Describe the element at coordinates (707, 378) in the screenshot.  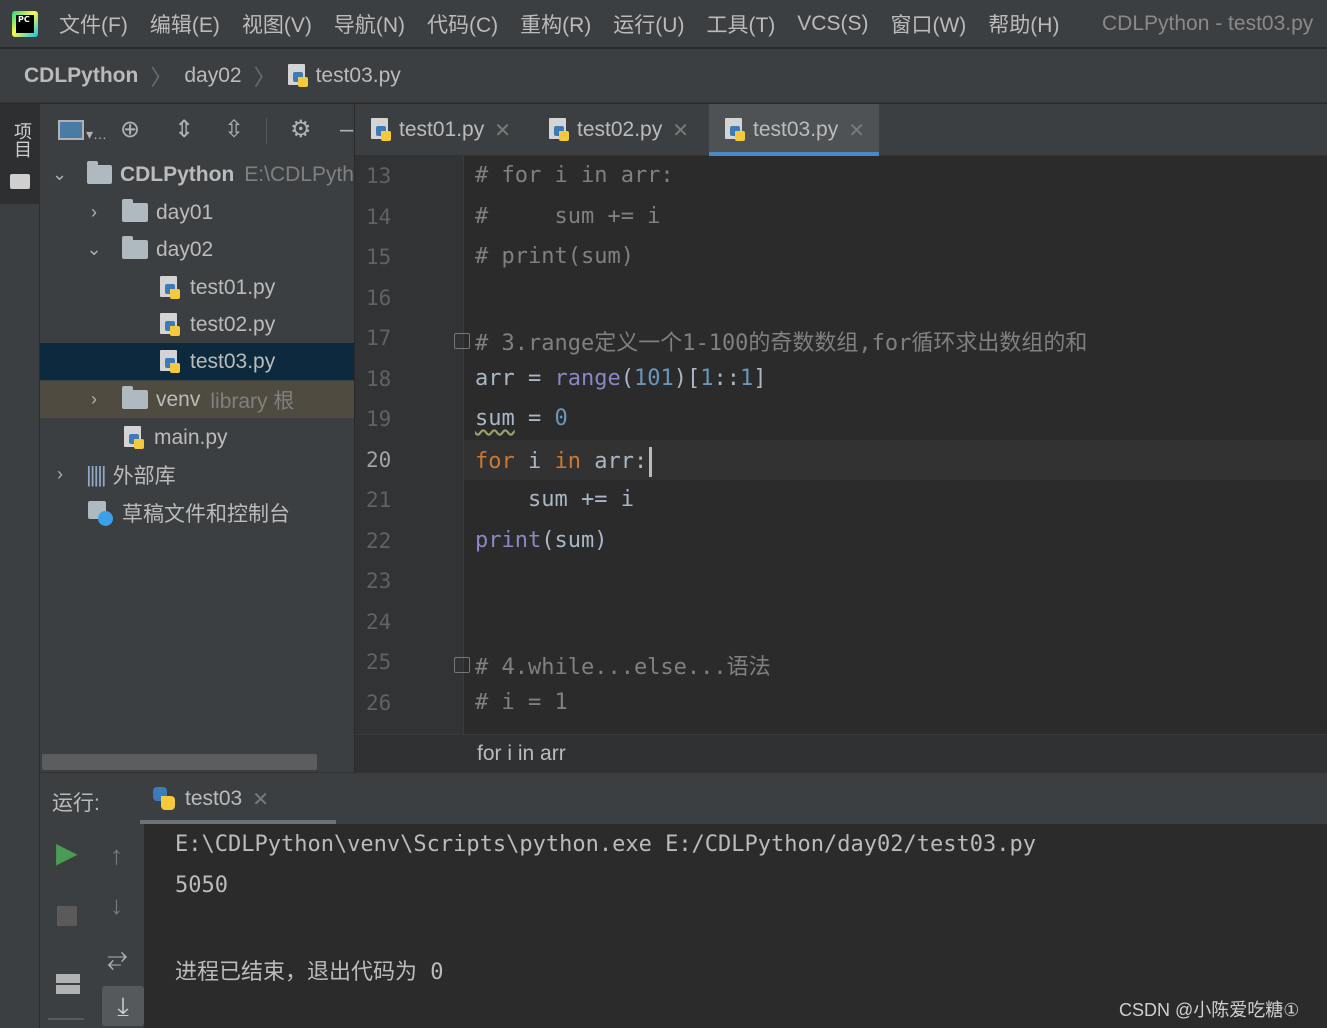
I see `code-token-number: 1` at that location.